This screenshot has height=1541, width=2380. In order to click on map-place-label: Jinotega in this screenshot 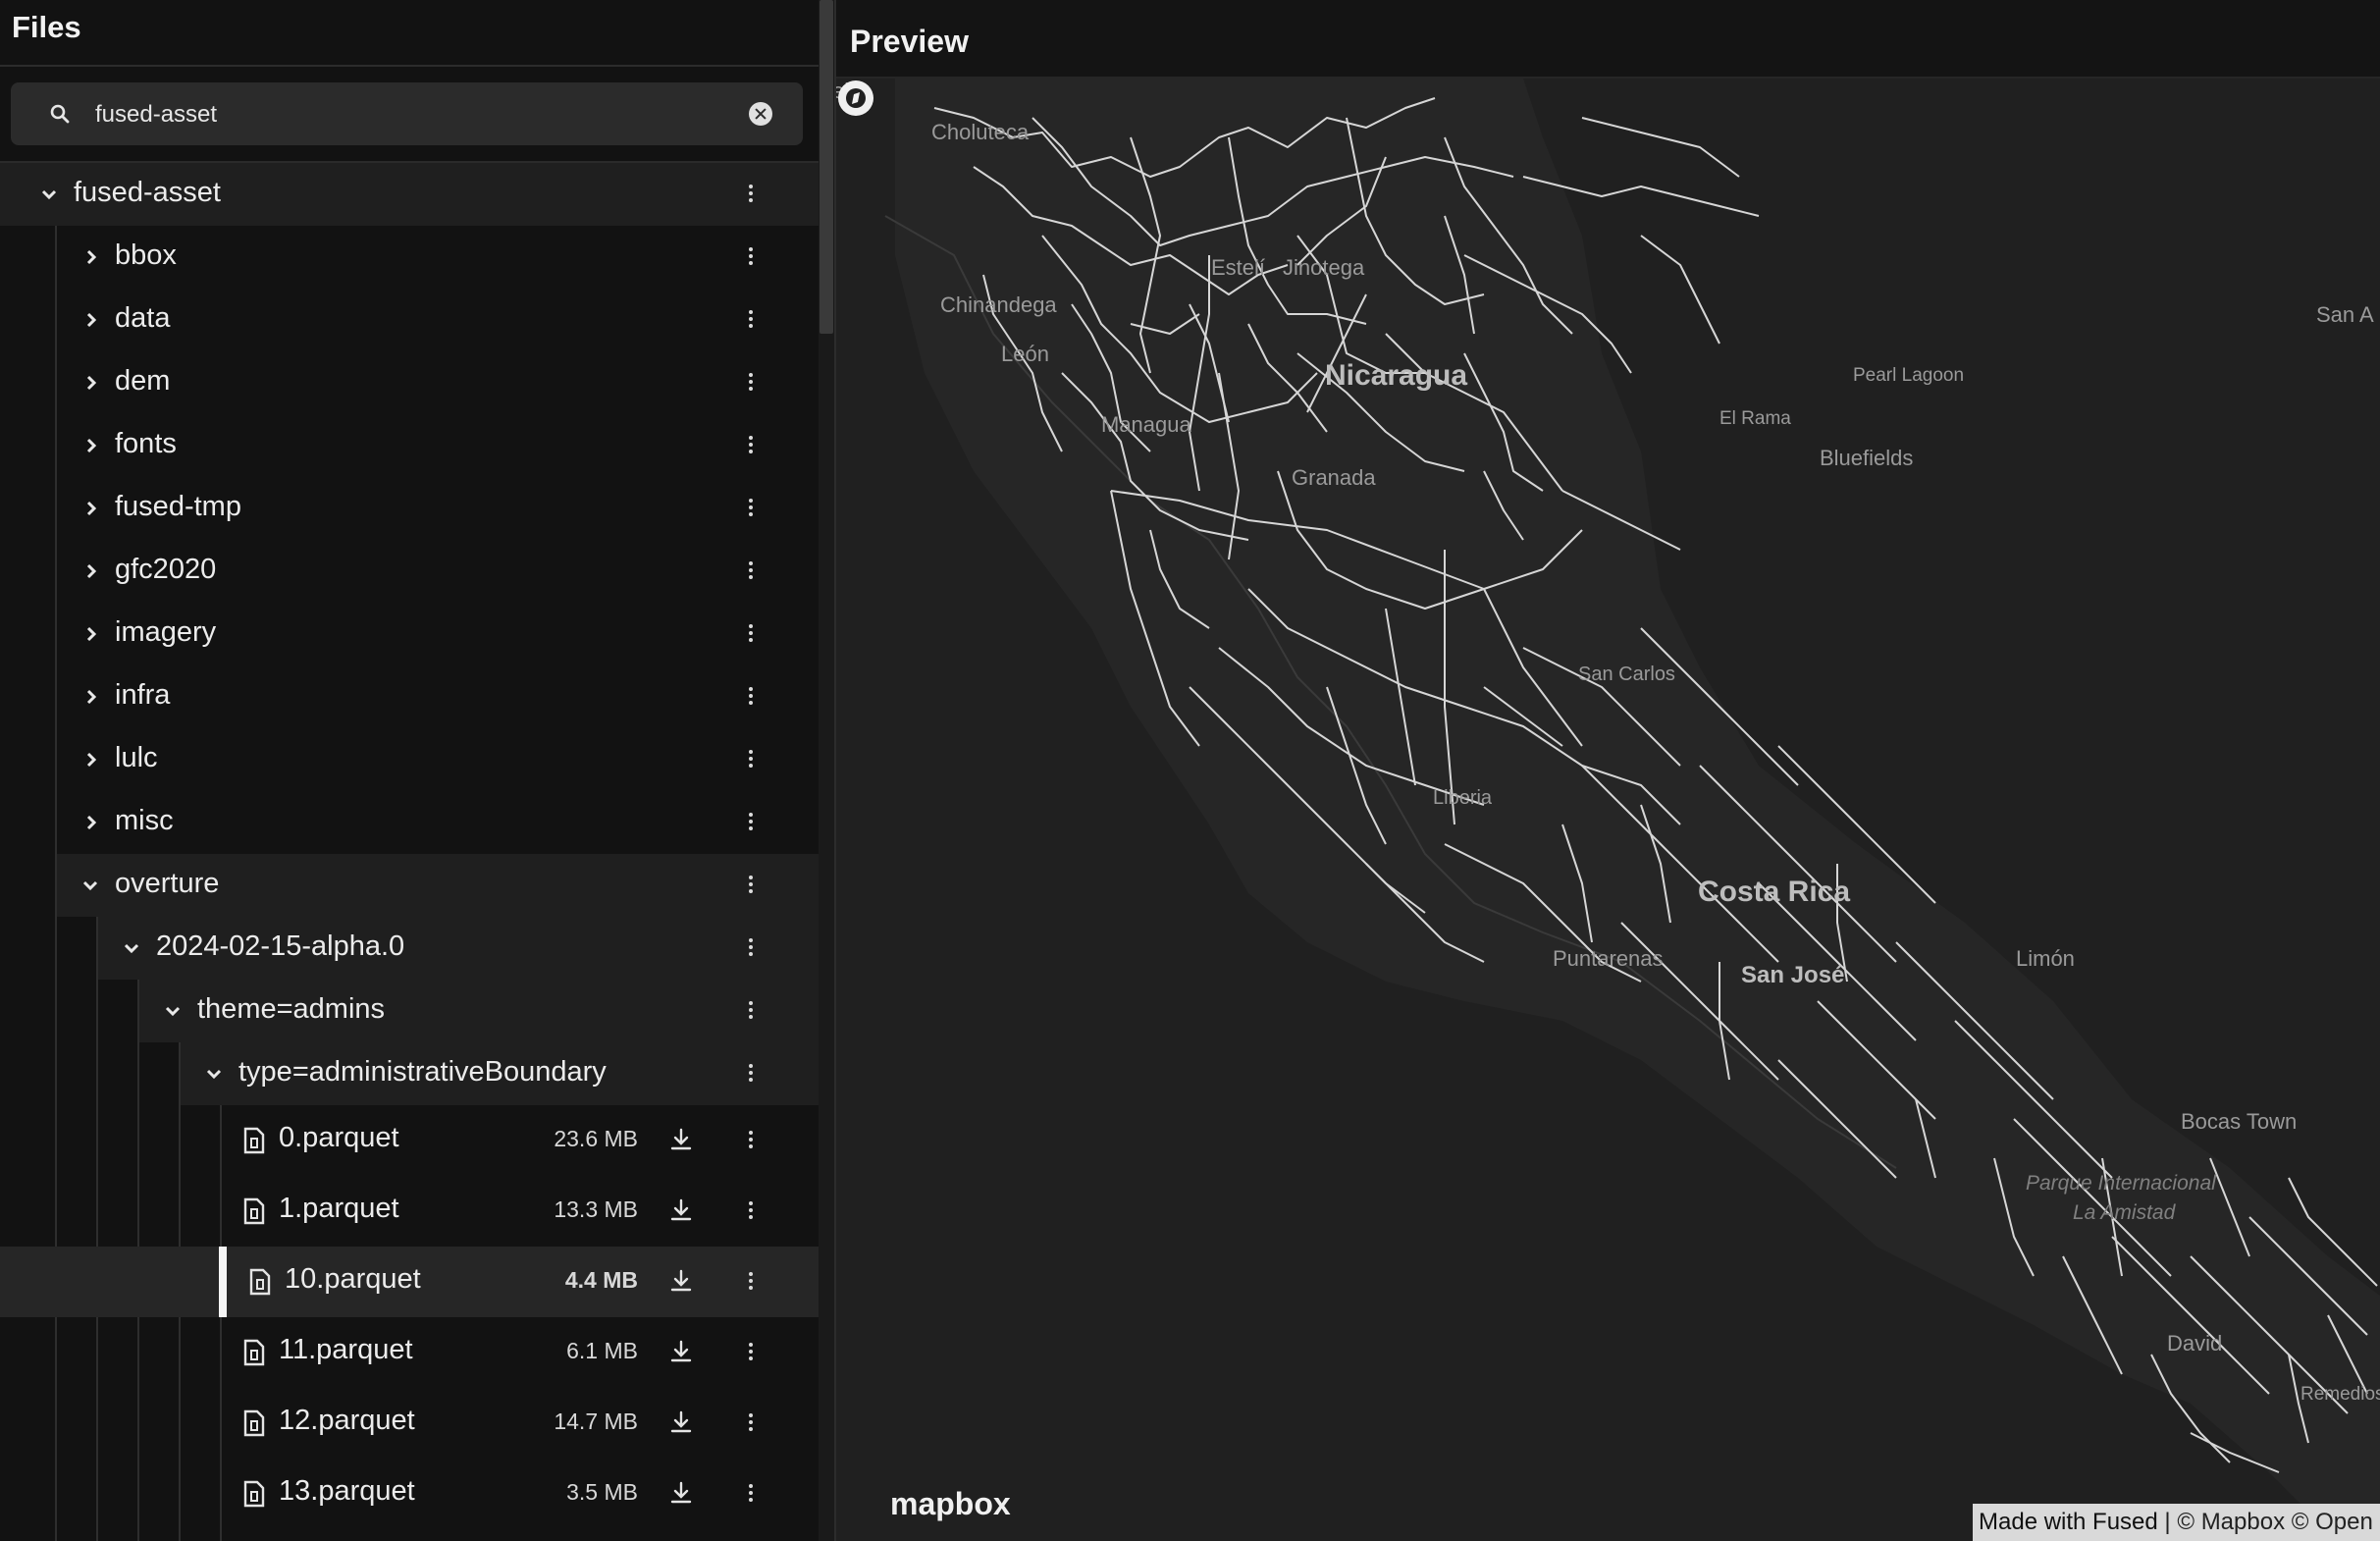, I will do `click(1324, 268)`.